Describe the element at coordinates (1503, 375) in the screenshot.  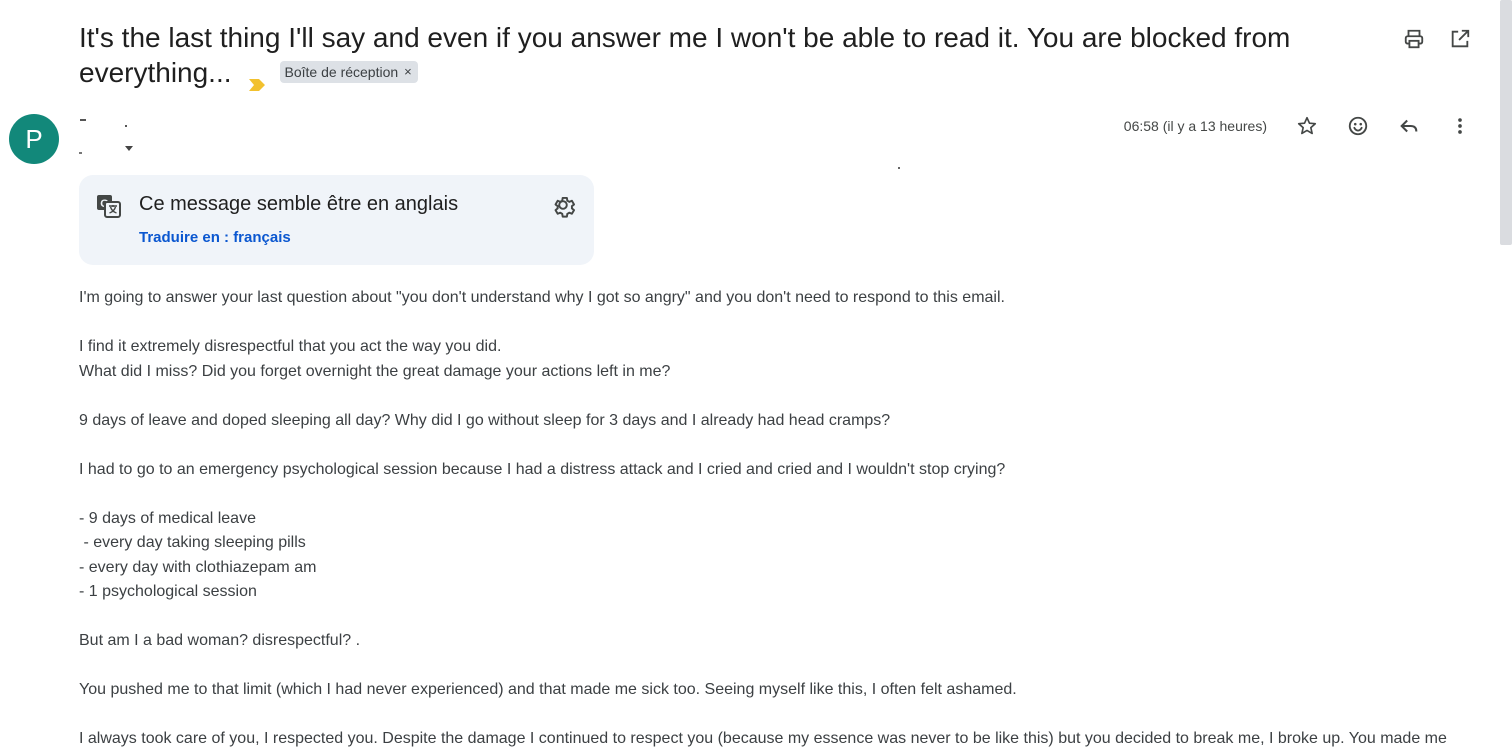
I see `scrollbar` at that location.